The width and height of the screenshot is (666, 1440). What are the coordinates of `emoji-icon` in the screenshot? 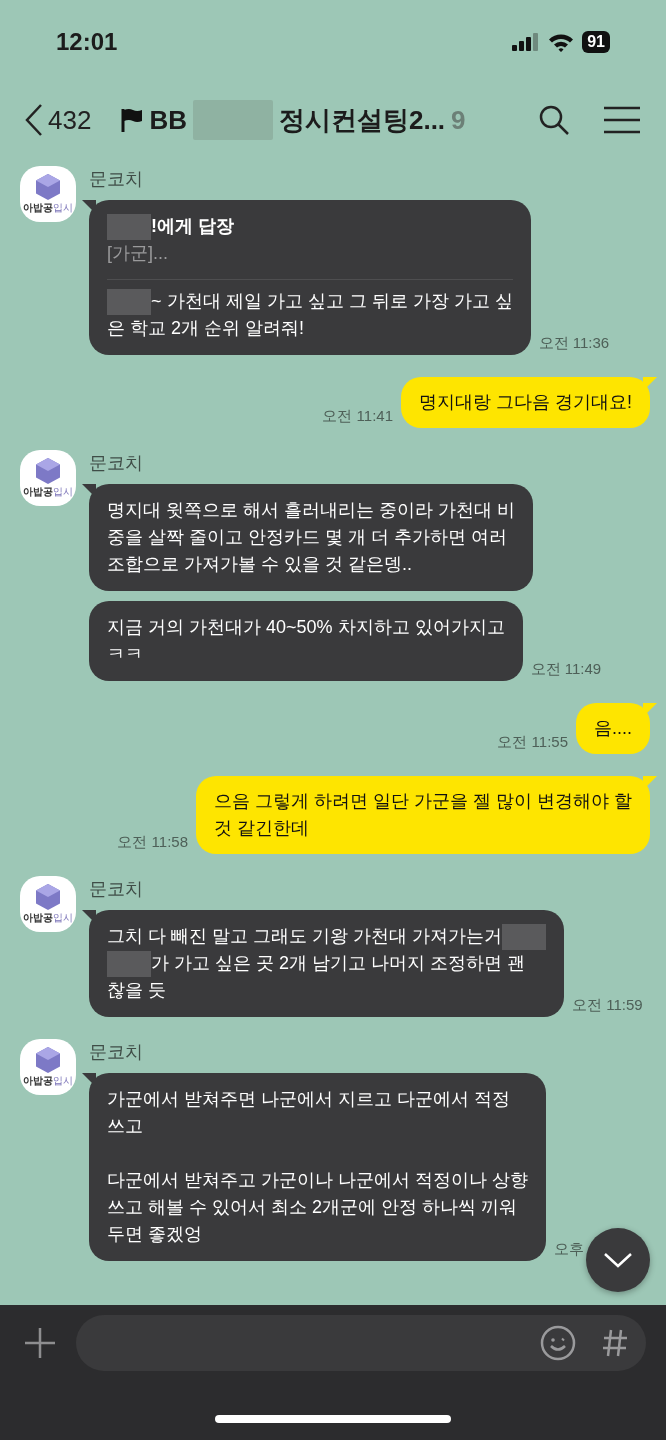 It's located at (558, 1343).